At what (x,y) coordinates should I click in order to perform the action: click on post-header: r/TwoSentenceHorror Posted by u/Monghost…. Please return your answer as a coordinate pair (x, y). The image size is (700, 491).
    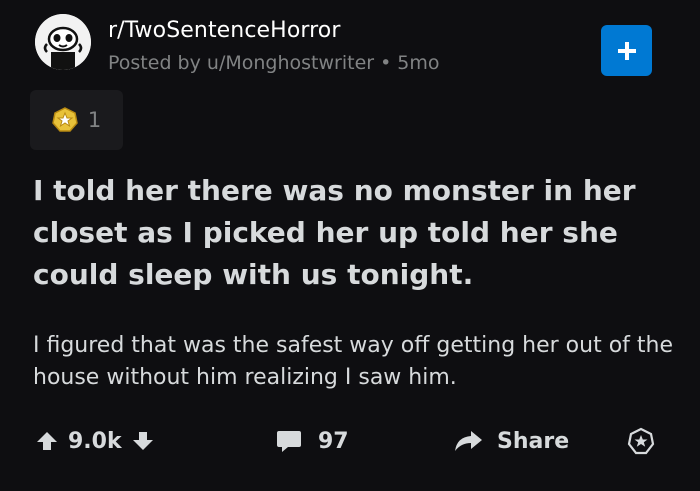
    Looking at the image, I should click on (343, 45).